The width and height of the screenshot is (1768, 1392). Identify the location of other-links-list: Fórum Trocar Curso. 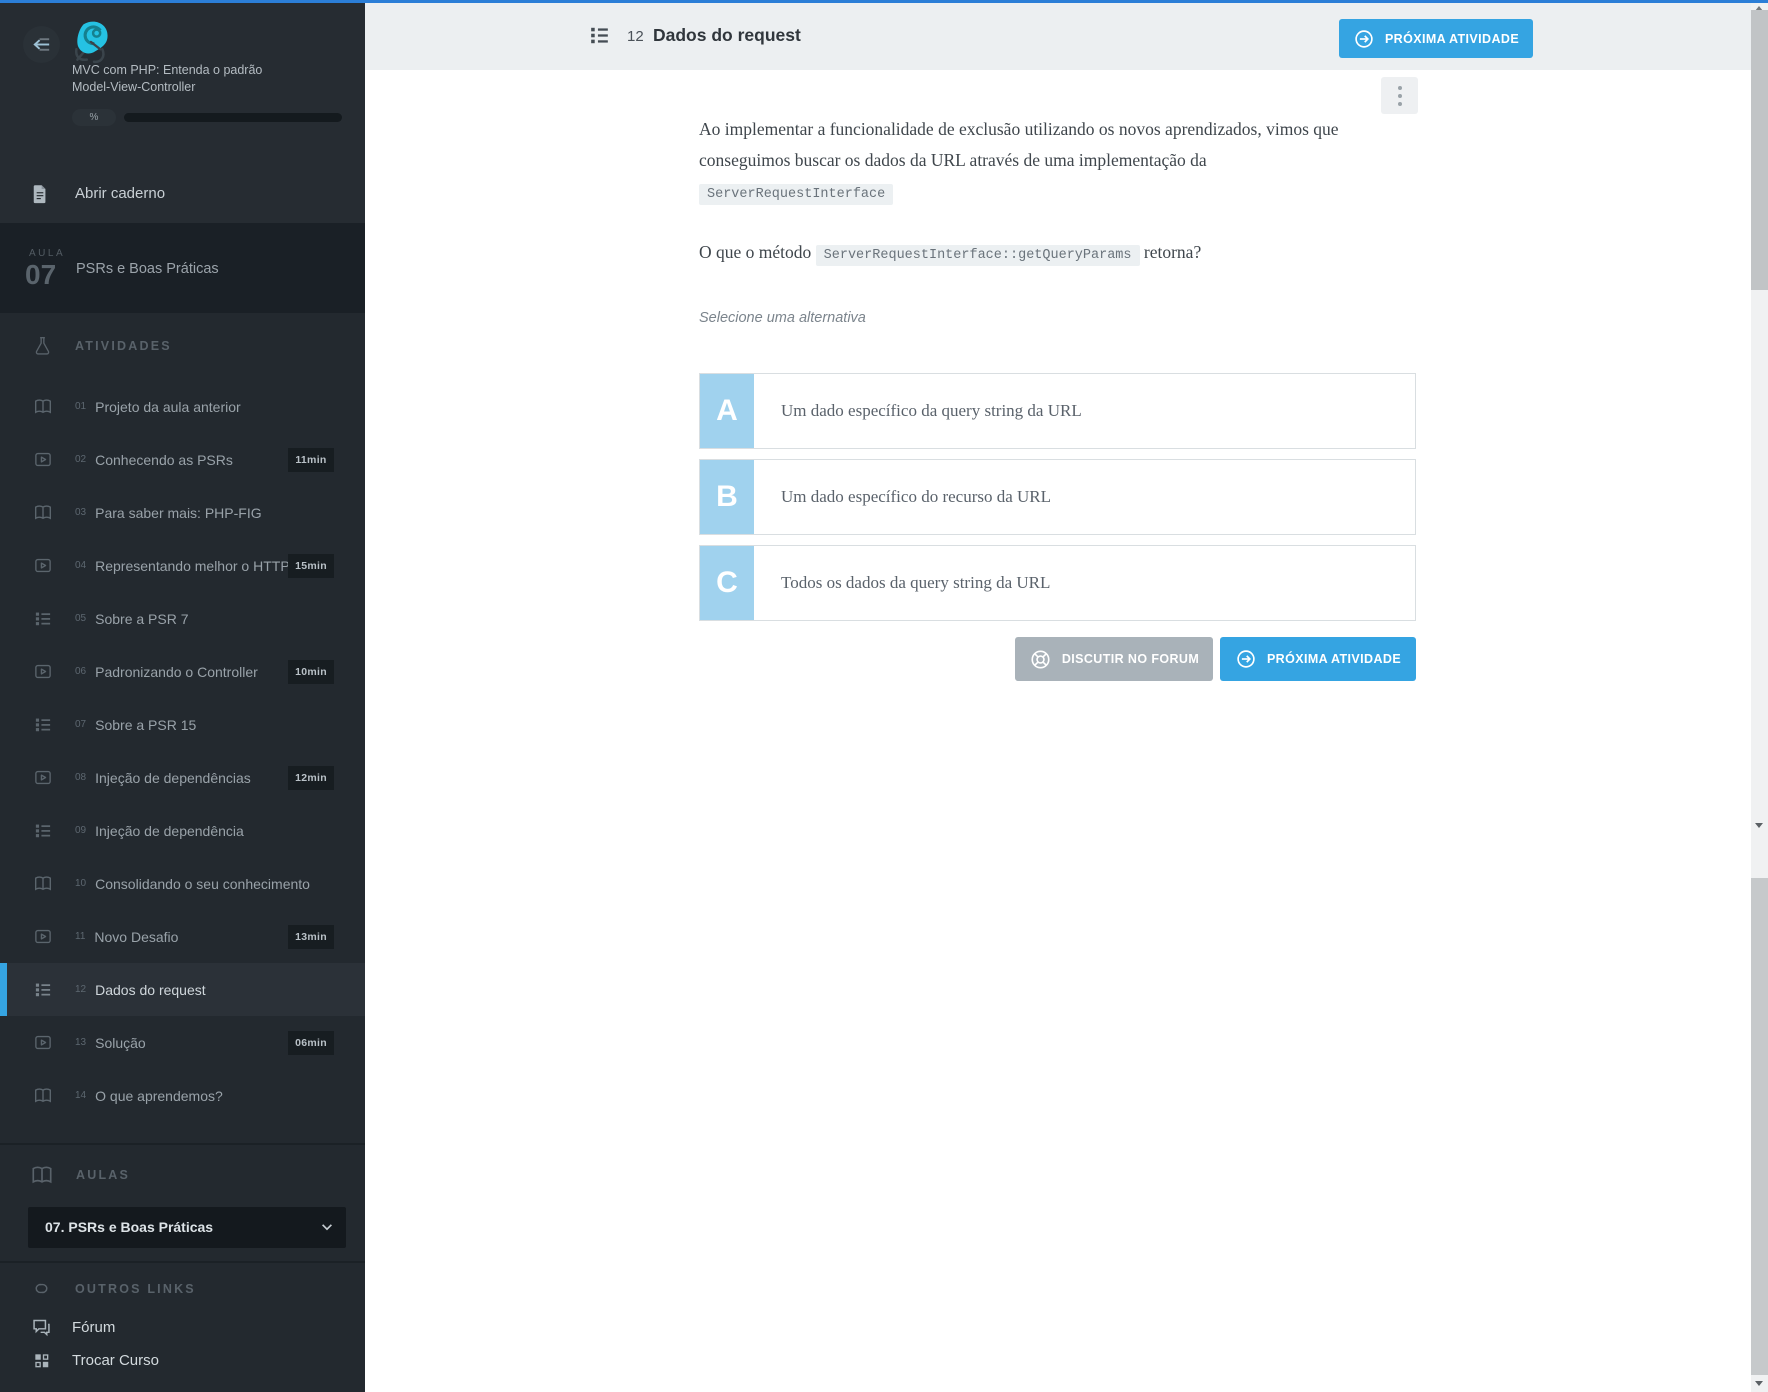
(182, 1344).